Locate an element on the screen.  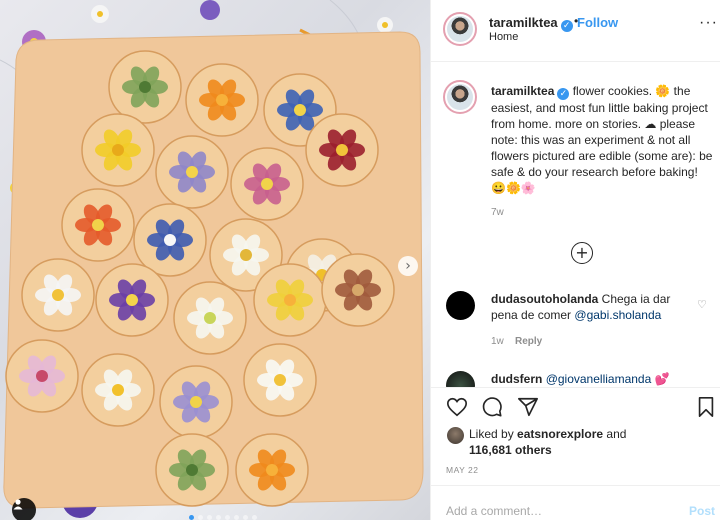
comment-item: dudsfern @giovanelliamanda 💕 is located at coordinates (591, 379).